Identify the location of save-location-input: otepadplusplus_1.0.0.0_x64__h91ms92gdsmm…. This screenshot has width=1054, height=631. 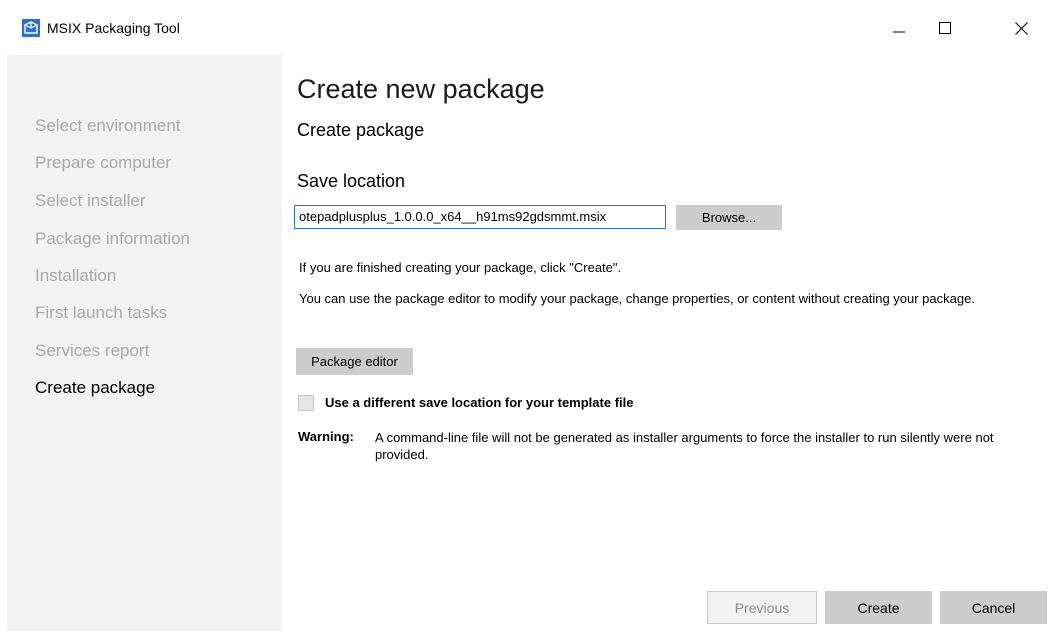
(480, 217).